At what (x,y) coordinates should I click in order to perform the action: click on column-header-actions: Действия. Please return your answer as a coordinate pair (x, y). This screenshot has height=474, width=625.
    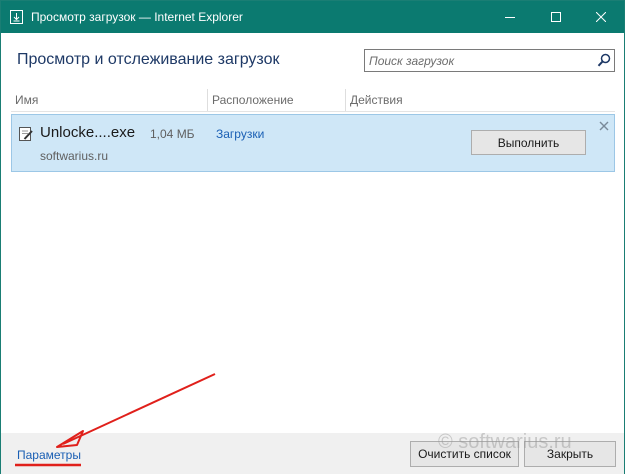
    Looking at the image, I should click on (480, 100).